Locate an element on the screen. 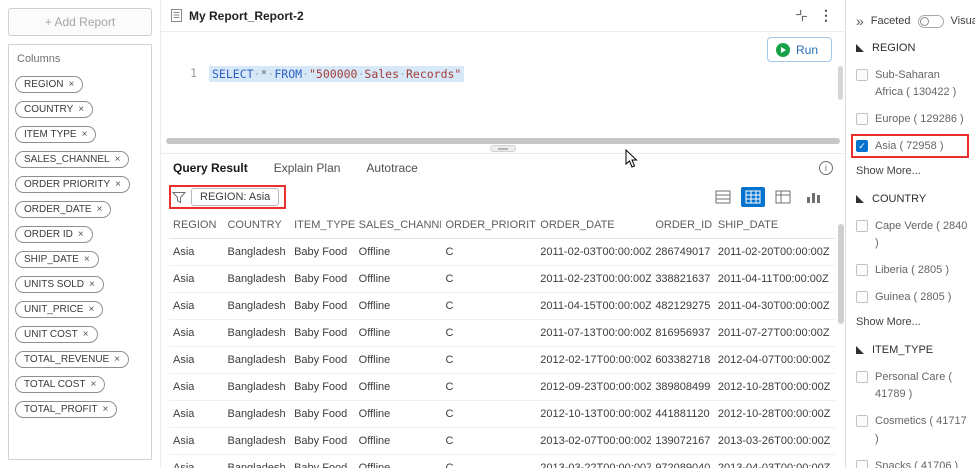  facet-checkbox-item: Guinea ( 2805 ) is located at coordinates (912, 297).